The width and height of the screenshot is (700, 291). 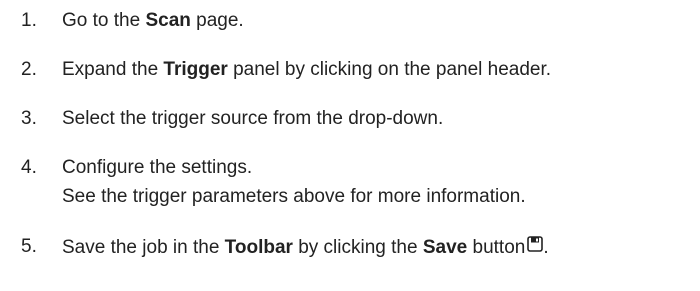 I want to click on step-main-text: Configure the settings., so click(x=157, y=167).